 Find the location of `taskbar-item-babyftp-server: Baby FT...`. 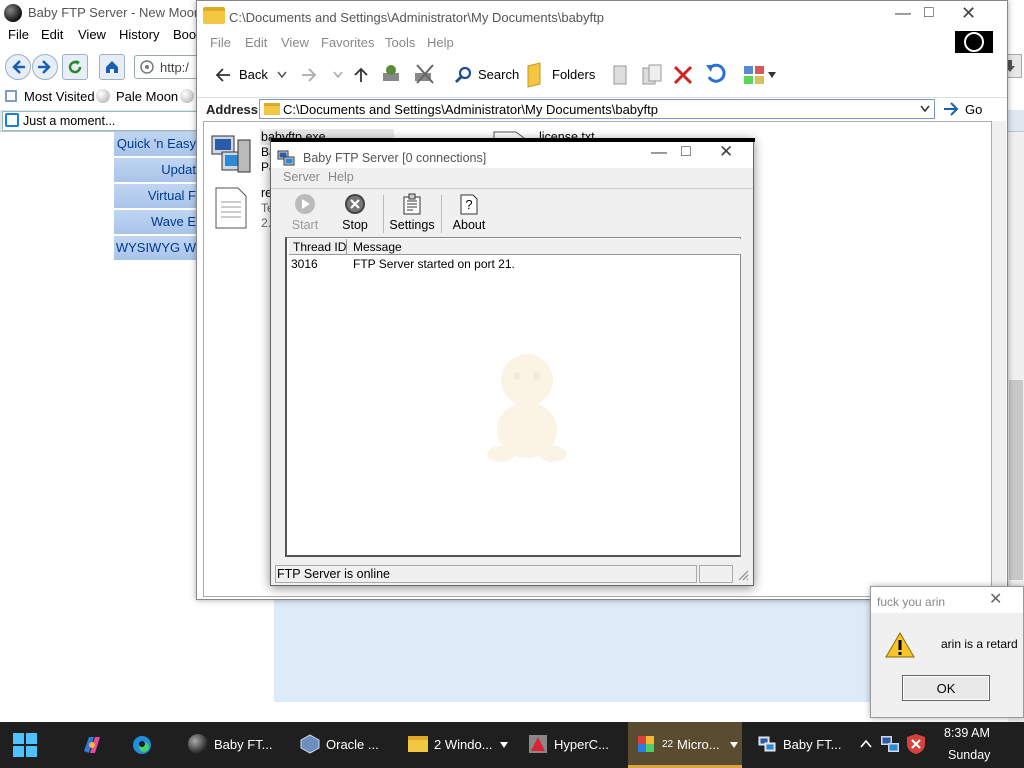

taskbar-item-babyftp-server: Baby FT... is located at coordinates (800, 745).